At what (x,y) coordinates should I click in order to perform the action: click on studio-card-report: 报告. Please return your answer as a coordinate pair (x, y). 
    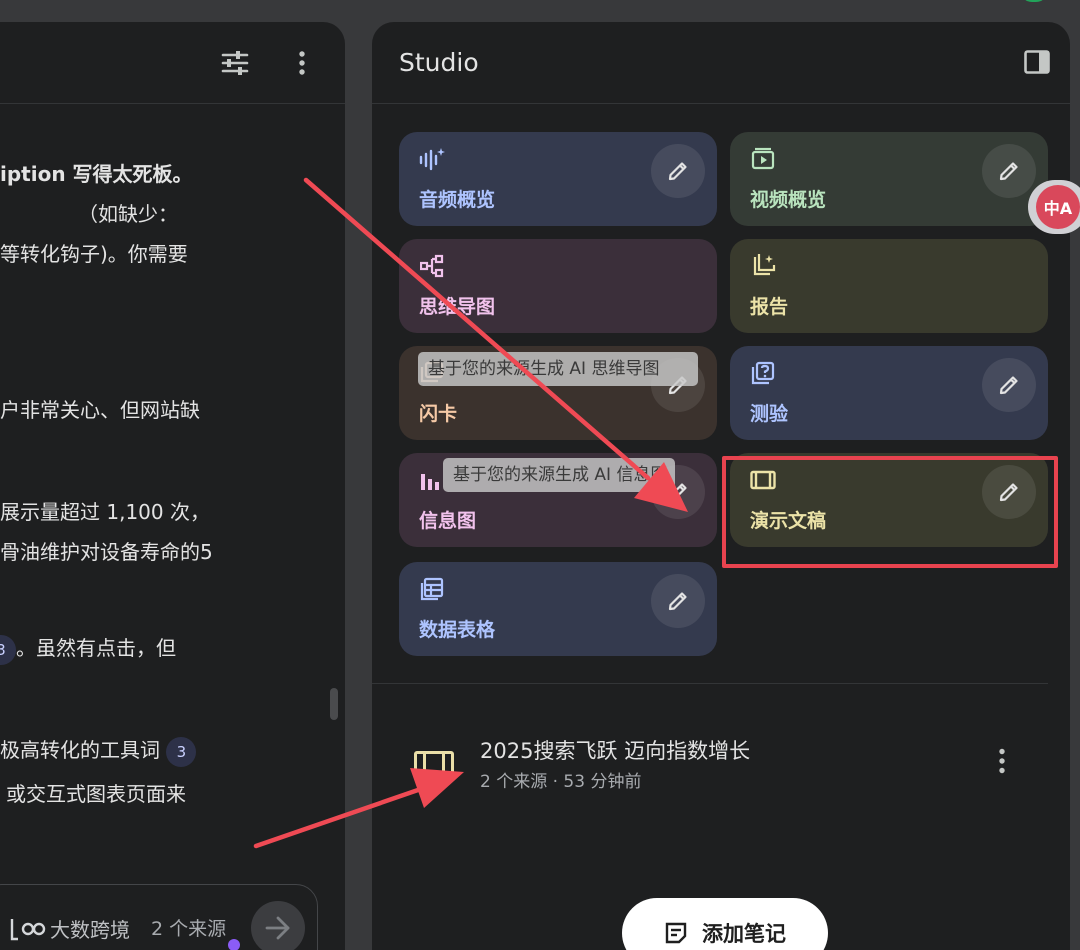
    Looking at the image, I should click on (889, 286).